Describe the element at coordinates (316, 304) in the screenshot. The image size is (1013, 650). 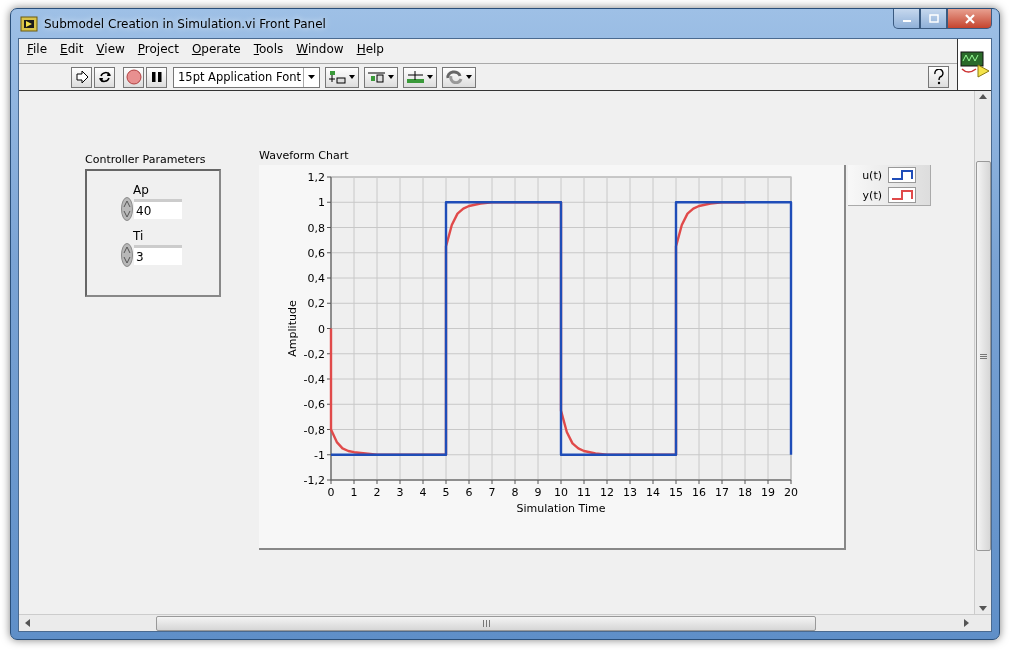
I see `y-tick-label: 0,2` at that location.